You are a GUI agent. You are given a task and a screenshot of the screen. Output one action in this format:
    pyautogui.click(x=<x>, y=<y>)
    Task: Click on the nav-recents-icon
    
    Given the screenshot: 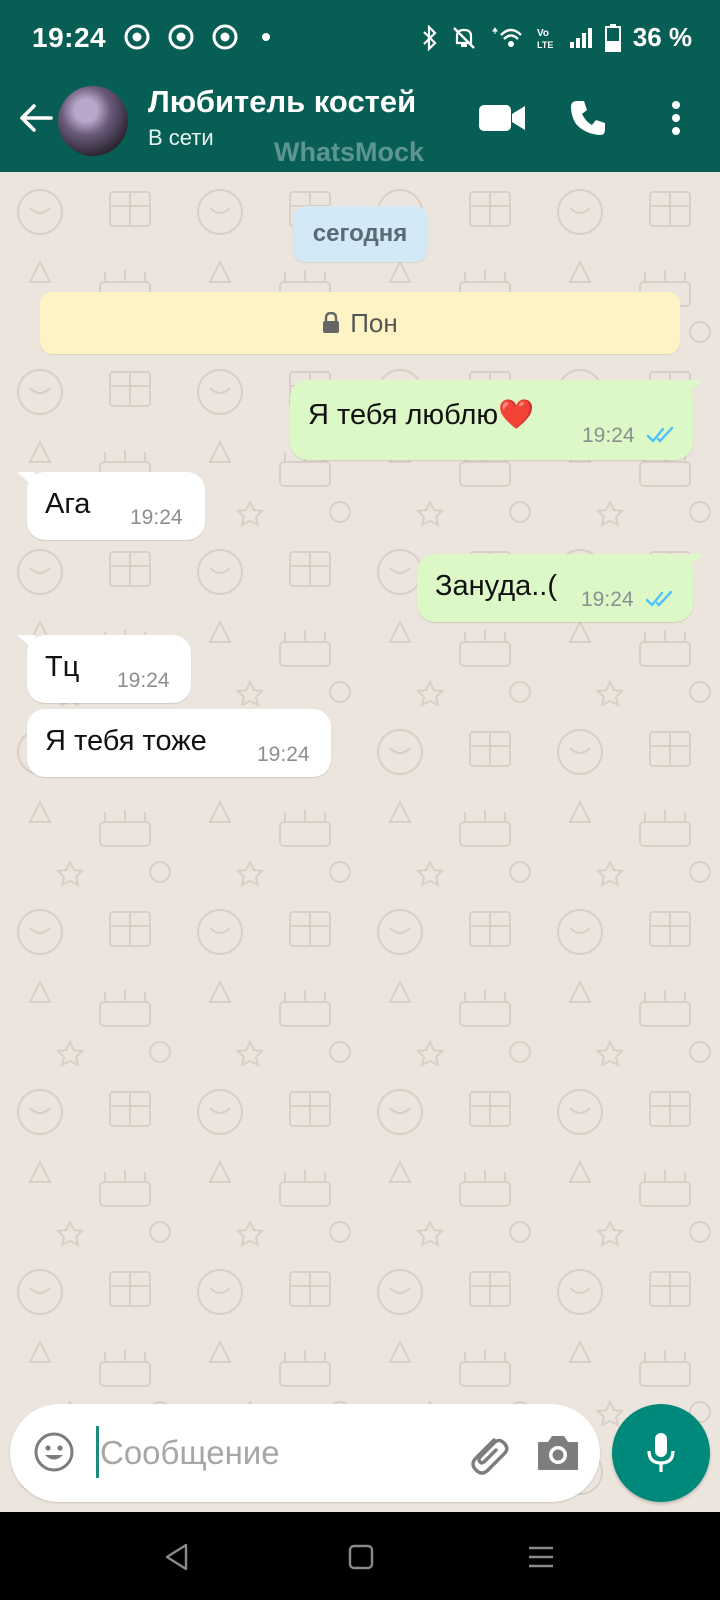 What is the action you would take?
    pyautogui.click(x=541, y=1557)
    